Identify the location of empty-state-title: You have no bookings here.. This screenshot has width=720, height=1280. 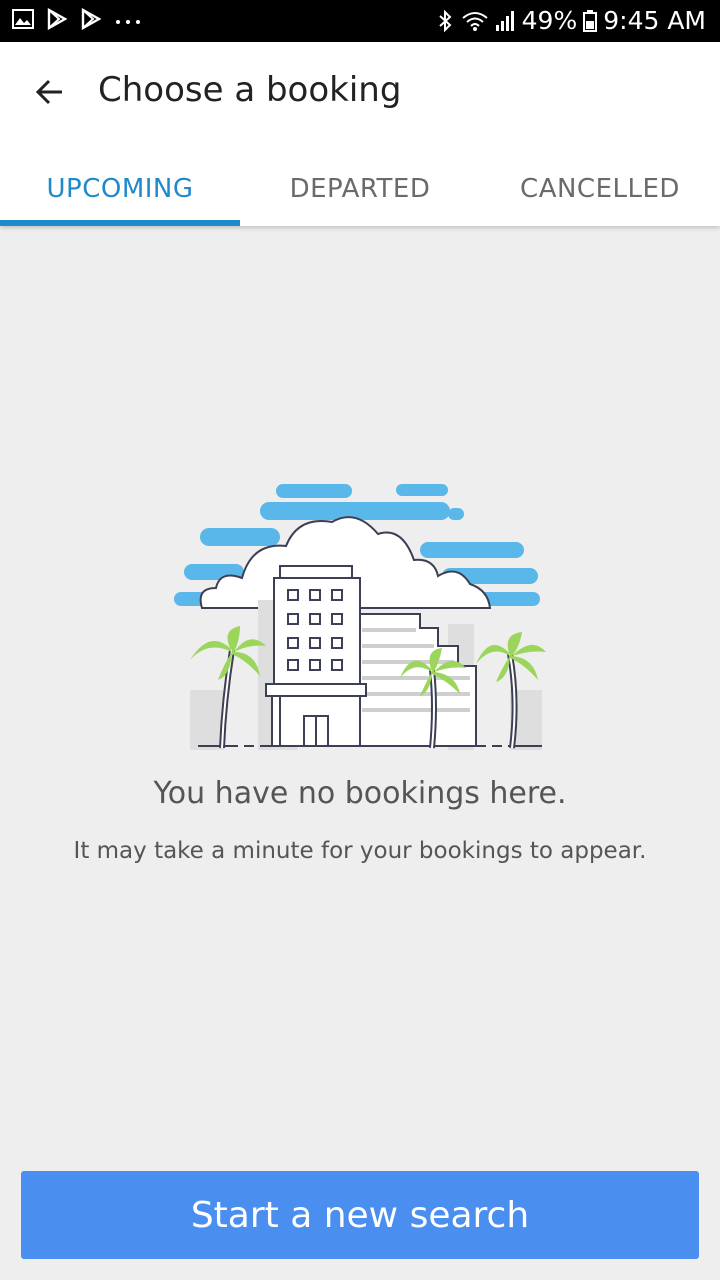
(360, 793).